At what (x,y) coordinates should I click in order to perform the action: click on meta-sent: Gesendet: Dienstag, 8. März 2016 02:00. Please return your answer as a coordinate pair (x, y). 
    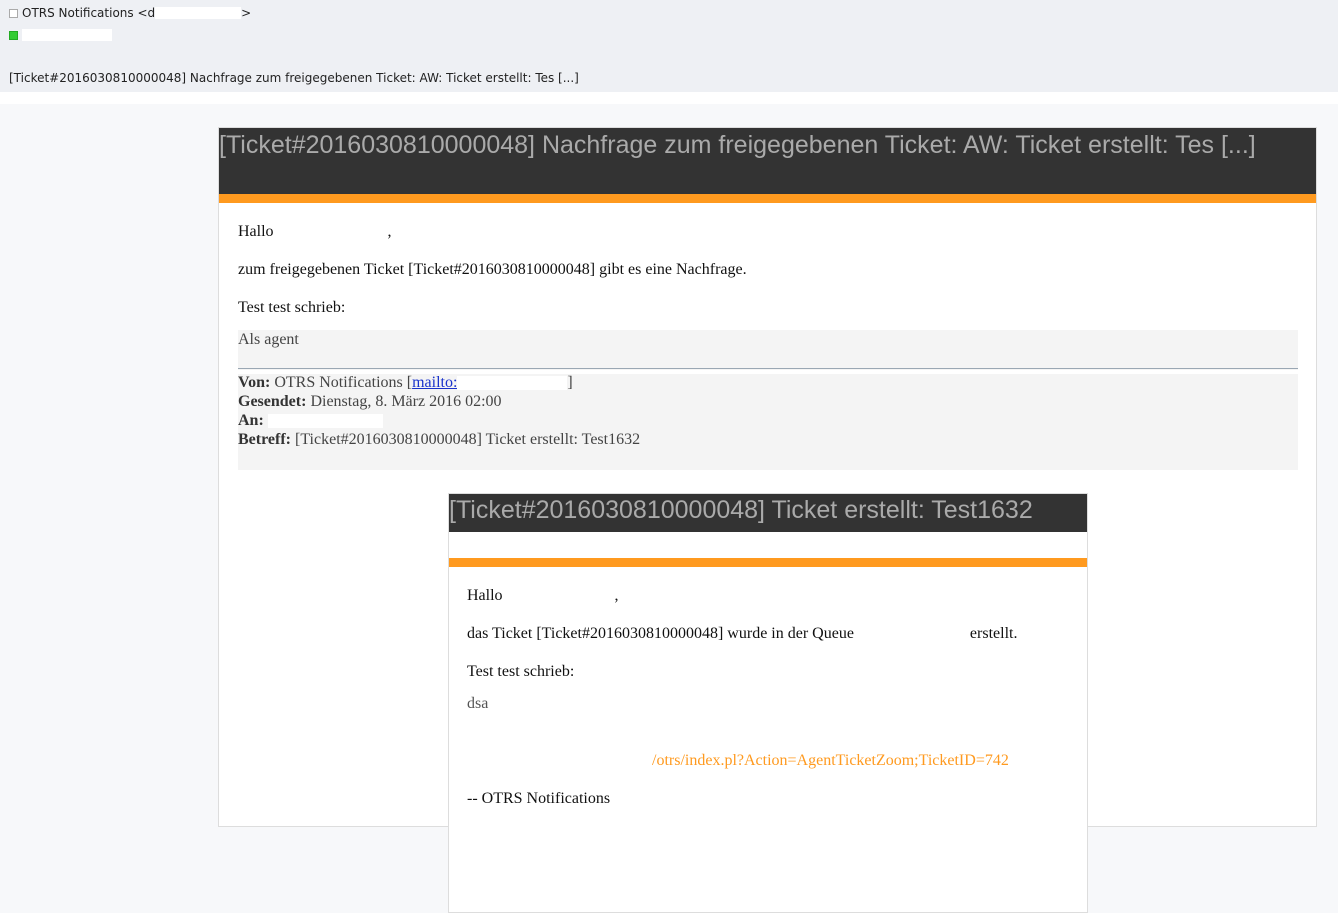
    Looking at the image, I should click on (370, 402).